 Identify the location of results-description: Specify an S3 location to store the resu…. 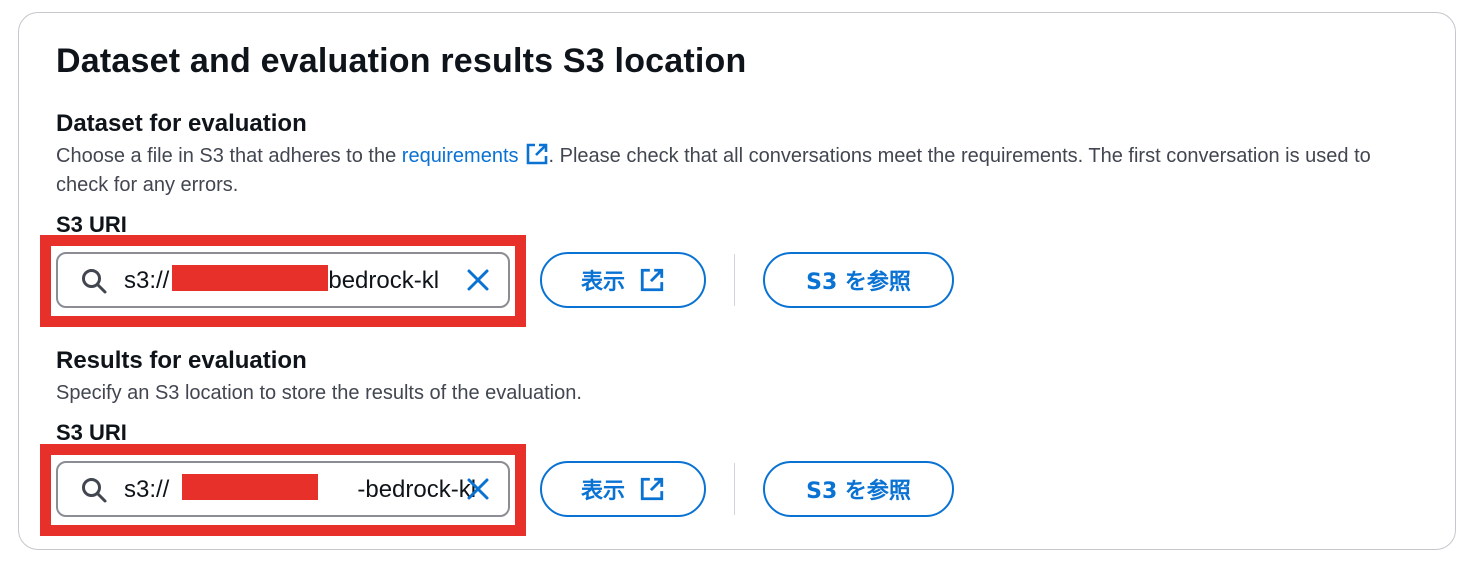
(319, 393).